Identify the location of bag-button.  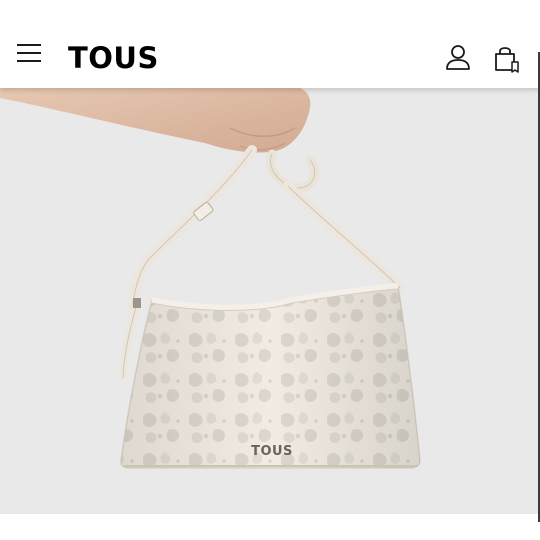
(506, 59).